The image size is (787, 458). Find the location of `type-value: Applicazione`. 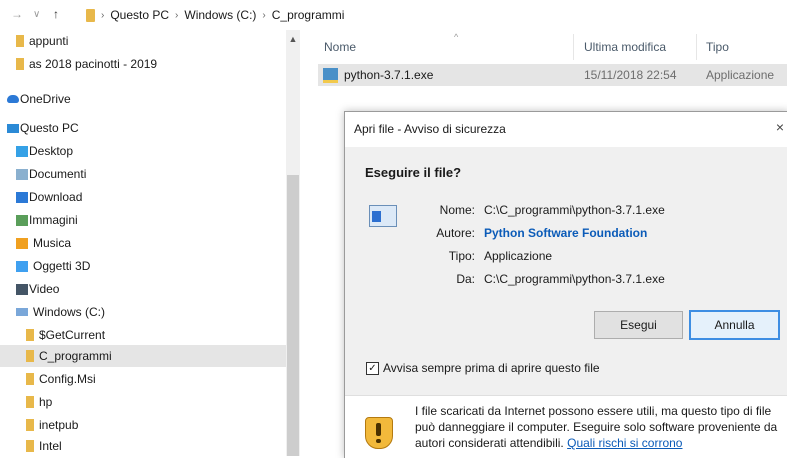

type-value: Applicazione is located at coordinates (518, 256).